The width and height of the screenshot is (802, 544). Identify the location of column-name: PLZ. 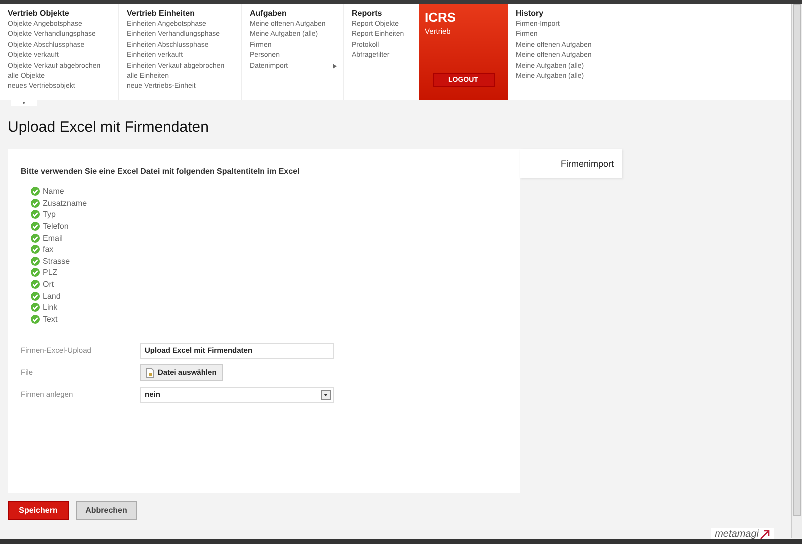
(50, 273).